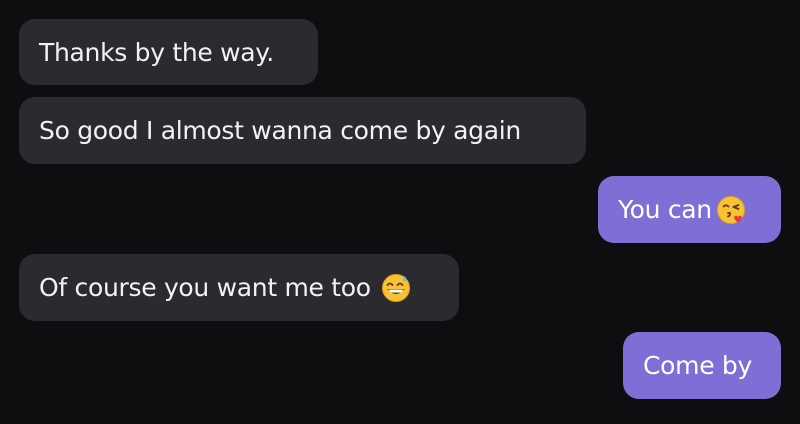 This screenshot has width=800, height=424. I want to click on message-text: Of course you want me too, so click(205, 287).